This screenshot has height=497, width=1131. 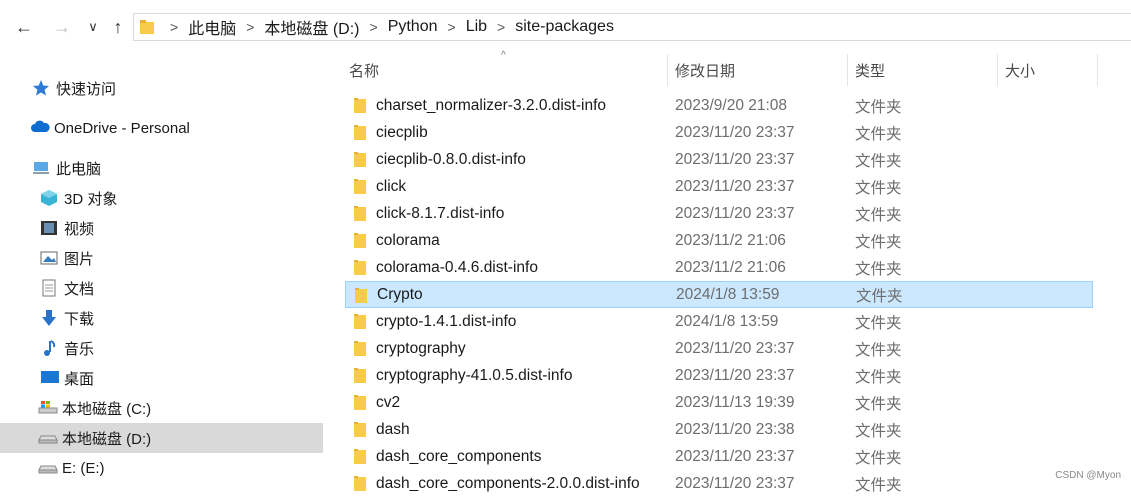 What do you see at coordinates (161, 228) in the screenshot?
I see `sidebar-item-5: 视频` at bounding box center [161, 228].